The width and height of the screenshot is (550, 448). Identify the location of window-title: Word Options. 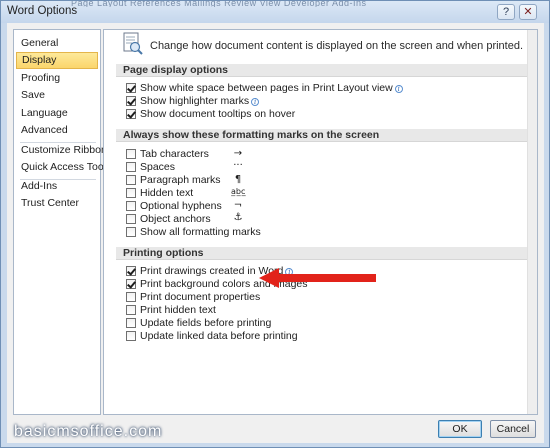
(42, 11).